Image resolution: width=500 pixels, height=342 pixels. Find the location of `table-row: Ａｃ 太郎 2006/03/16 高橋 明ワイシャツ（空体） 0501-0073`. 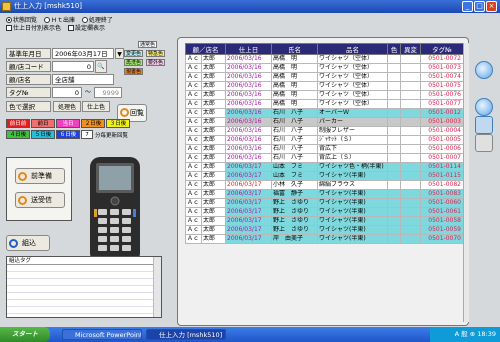

table-row: Ａｃ 太郎 2006/03/16 高橋 明ワイシャツ（空体） 0501-0073 is located at coordinates (324, 68).